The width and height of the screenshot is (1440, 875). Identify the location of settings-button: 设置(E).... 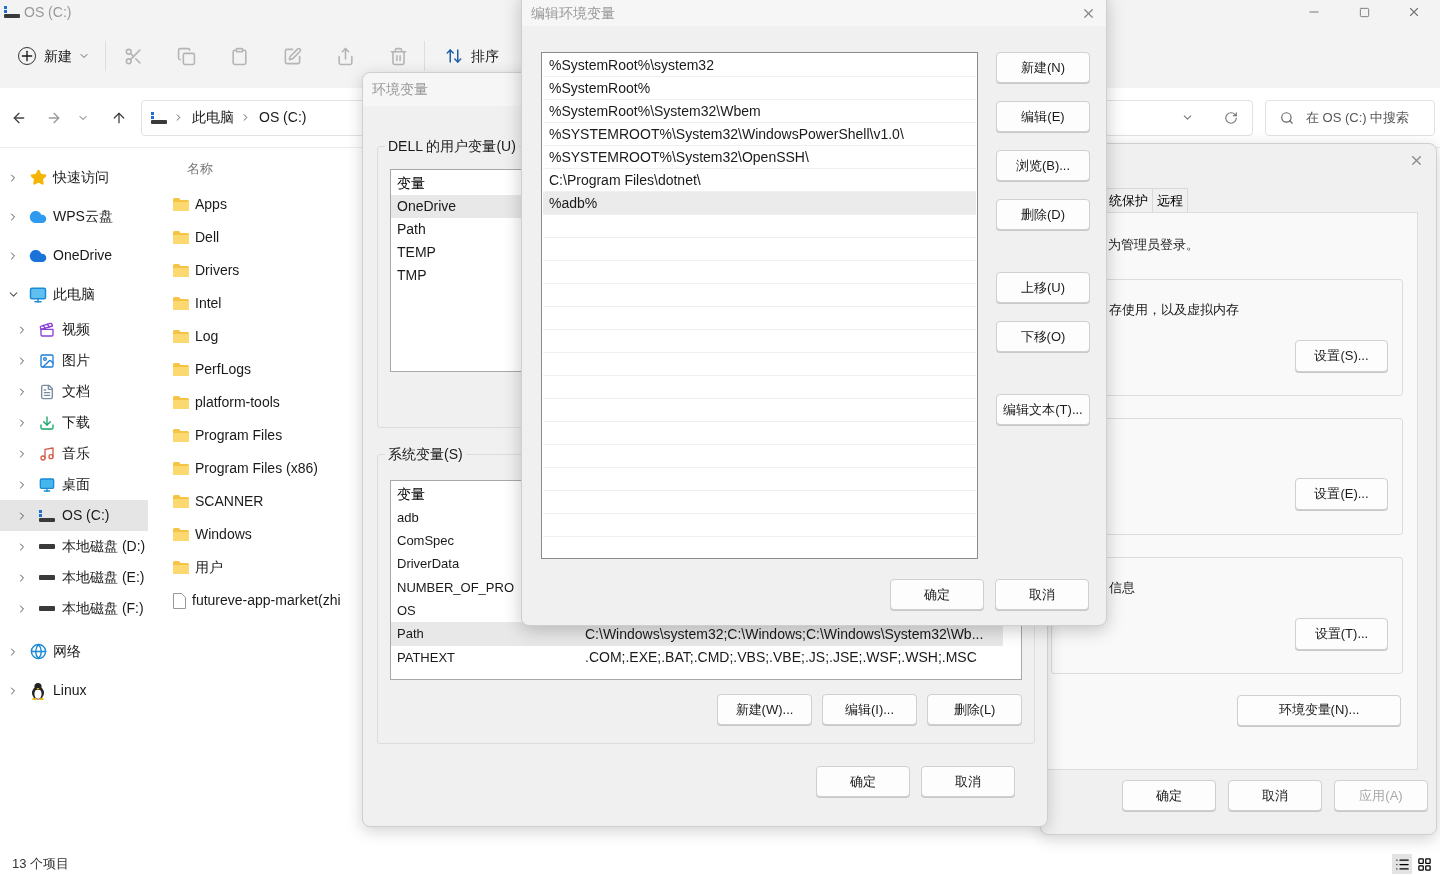
(1341, 493).